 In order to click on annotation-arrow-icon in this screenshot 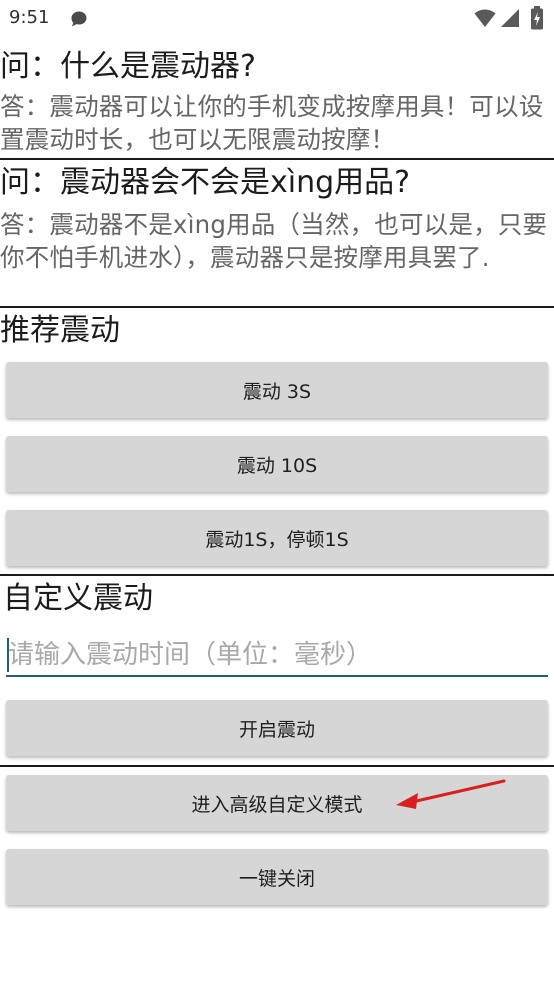, I will do `click(451, 794)`.